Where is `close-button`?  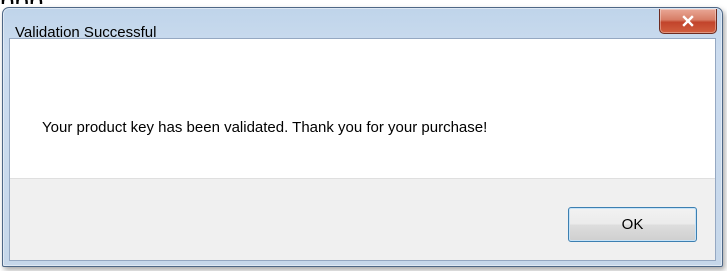 close-button is located at coordinates (688, 21).